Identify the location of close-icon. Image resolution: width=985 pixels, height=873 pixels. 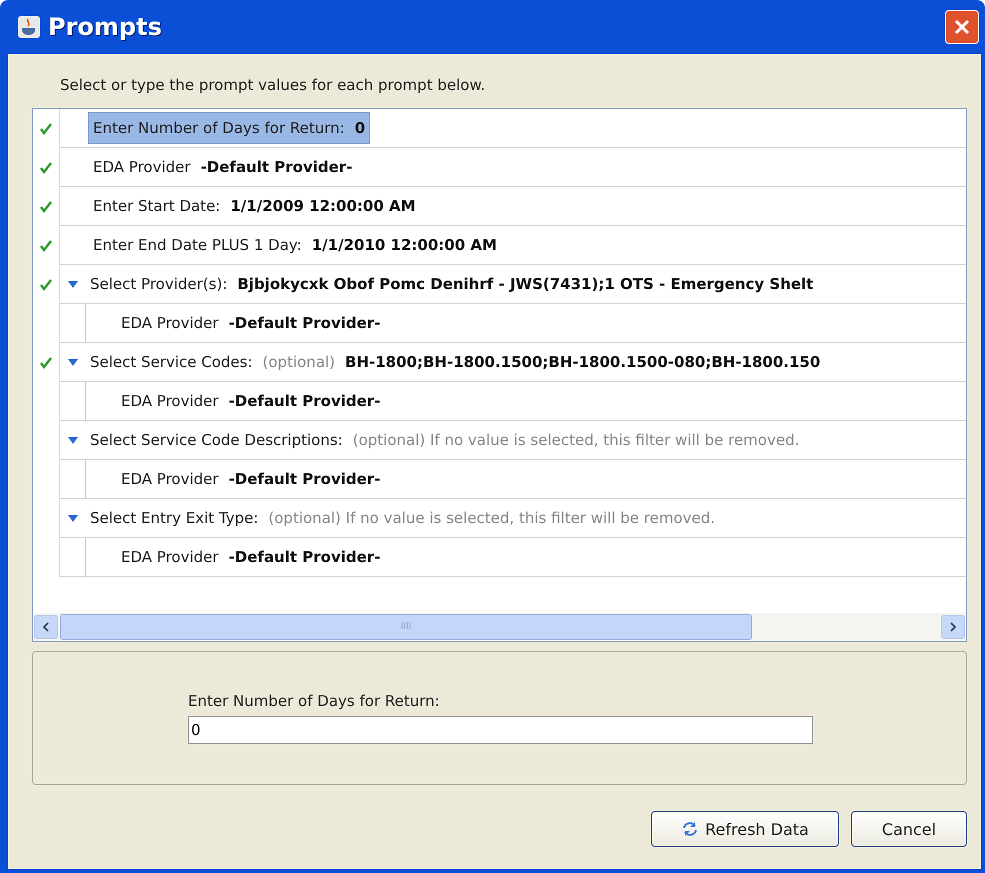
(962, 27).